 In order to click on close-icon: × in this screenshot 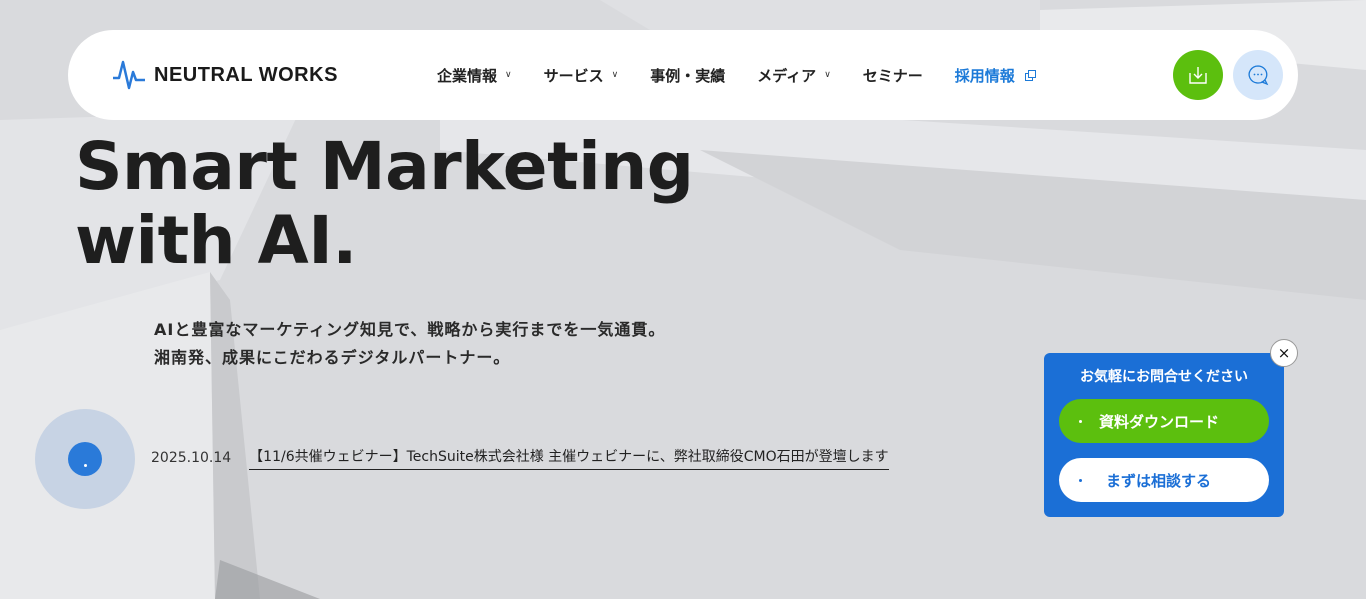, I will do `click(1284, 353)`.